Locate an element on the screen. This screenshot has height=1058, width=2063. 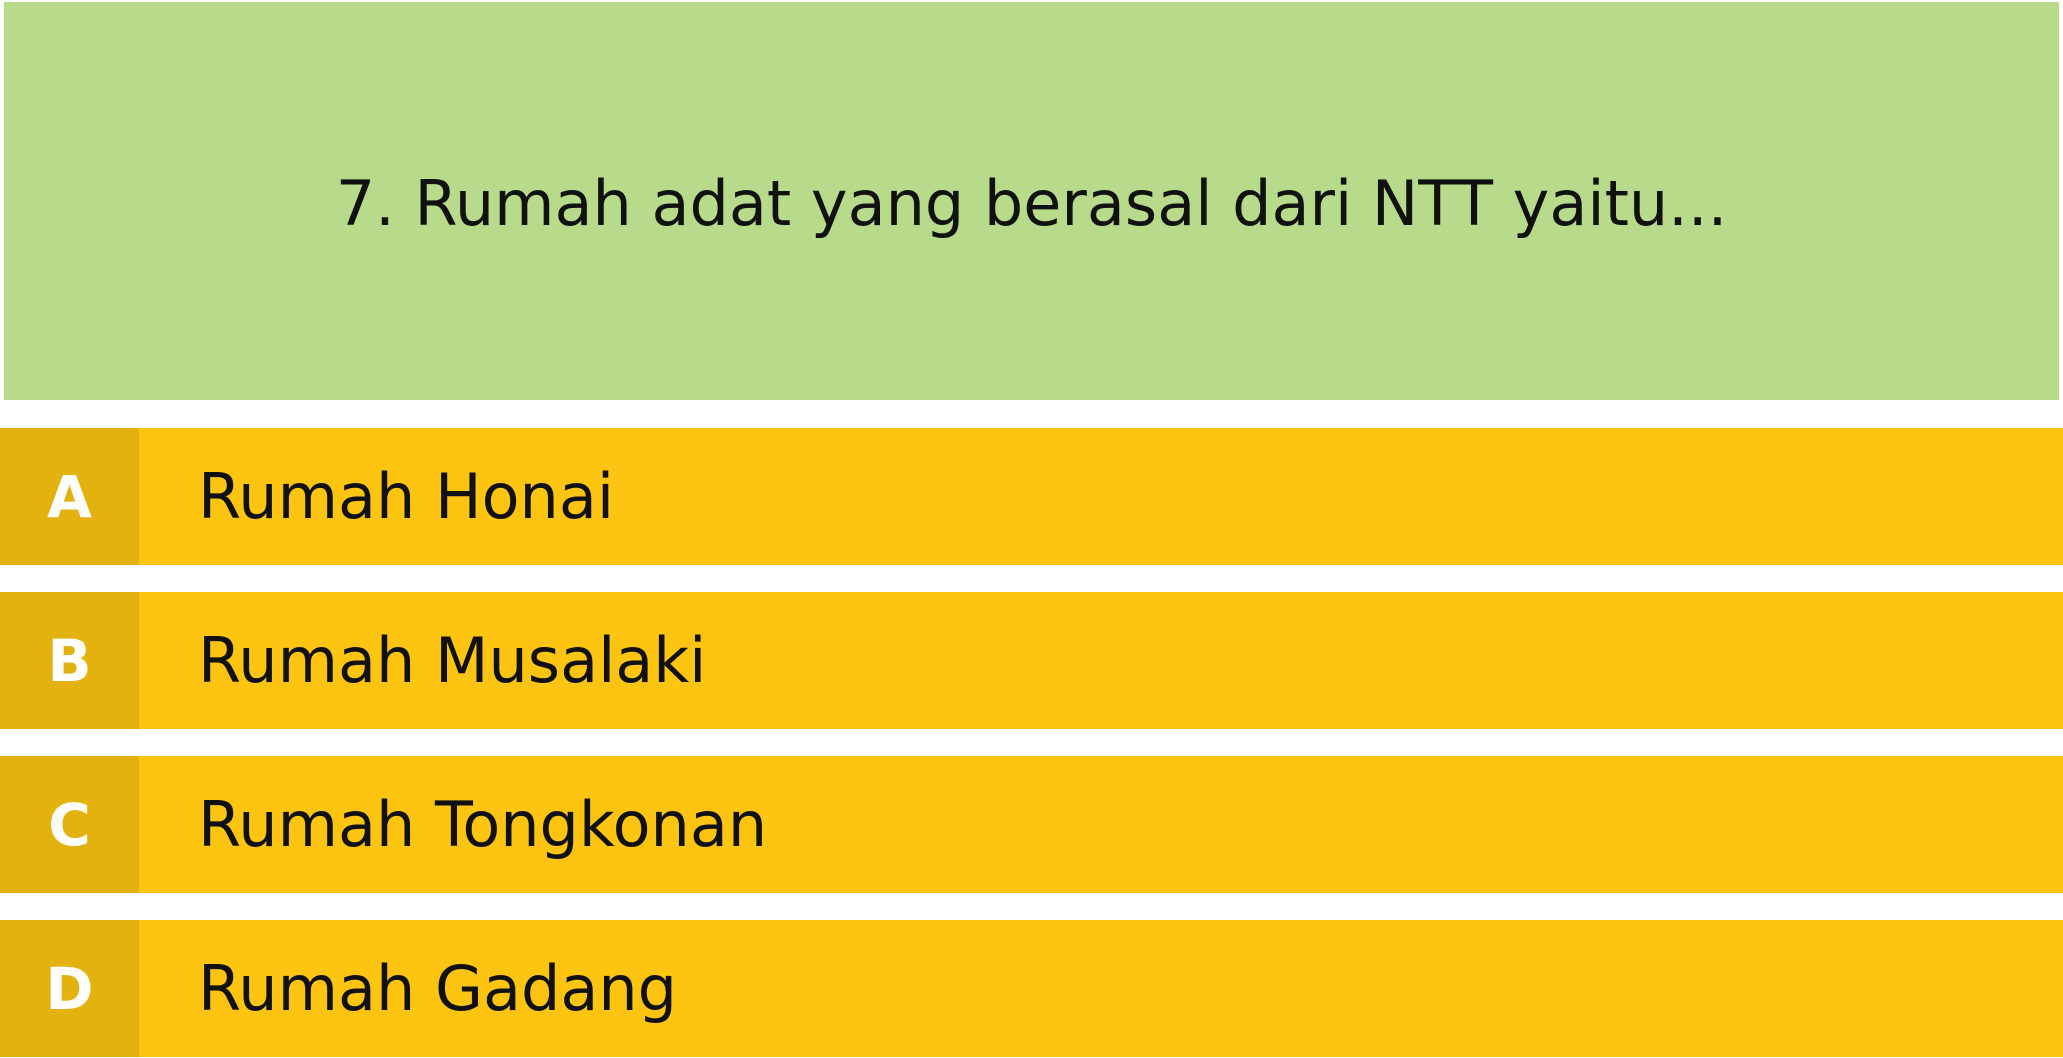
option-c: C Rumah Tongkonan is located at coordinates (1031, 824).